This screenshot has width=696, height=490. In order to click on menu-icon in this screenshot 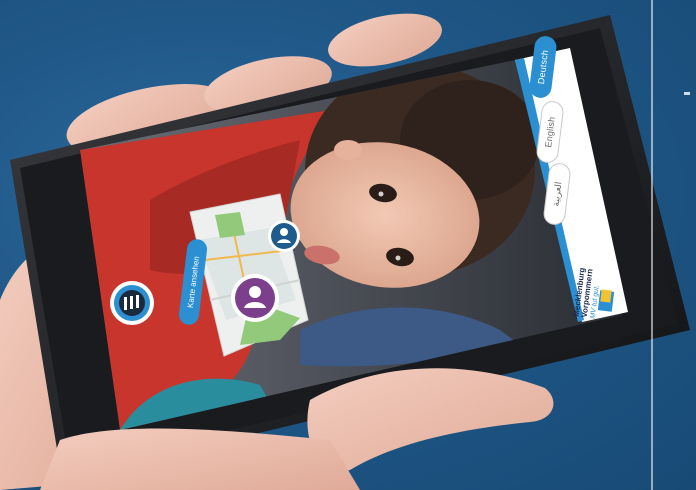, I will do `click(132, 303)`.